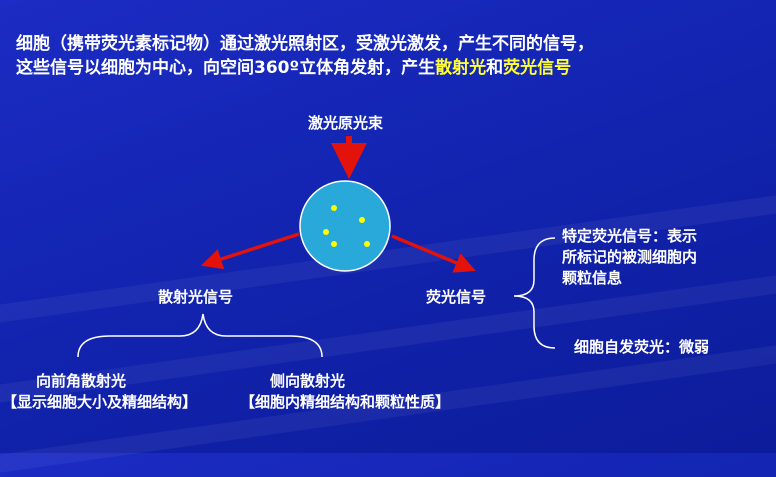  I want to click on specific-fluorescence-line-1: 特定荧光信号：表示, so click(630, 236).